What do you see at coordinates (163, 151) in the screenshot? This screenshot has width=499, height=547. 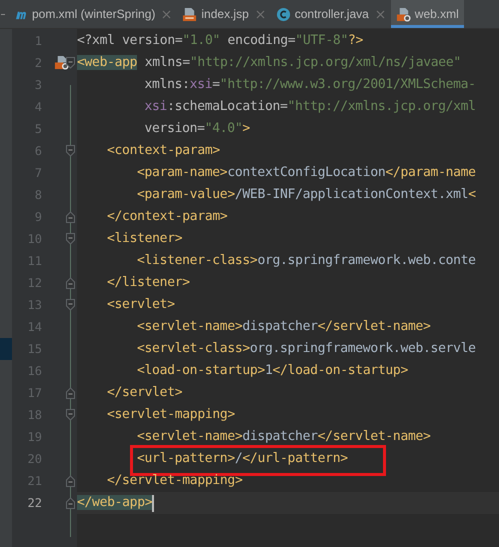 I see `code-line: <context-param>` at bounding box center [163, 151].